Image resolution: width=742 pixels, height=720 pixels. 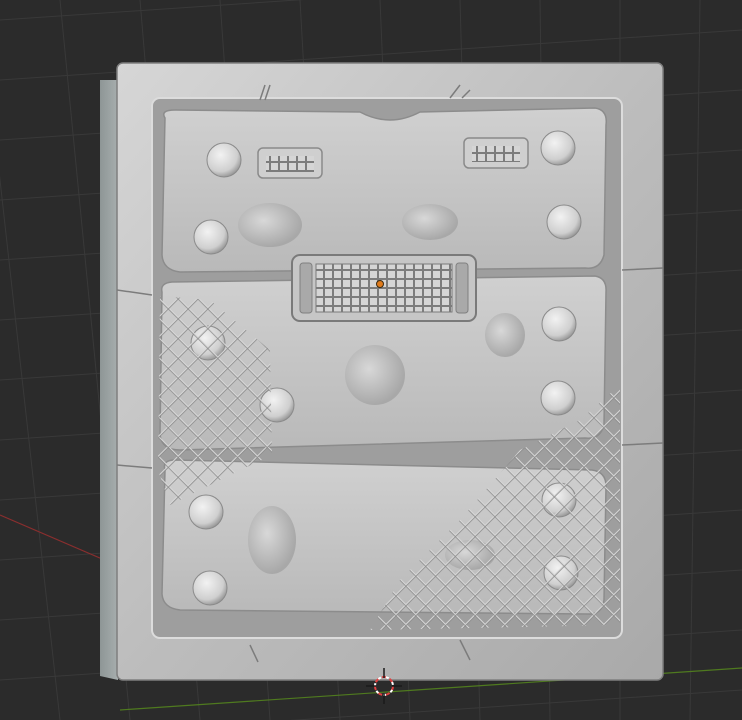 I want to click on object-origin-icon, so click(x=380, y=284).